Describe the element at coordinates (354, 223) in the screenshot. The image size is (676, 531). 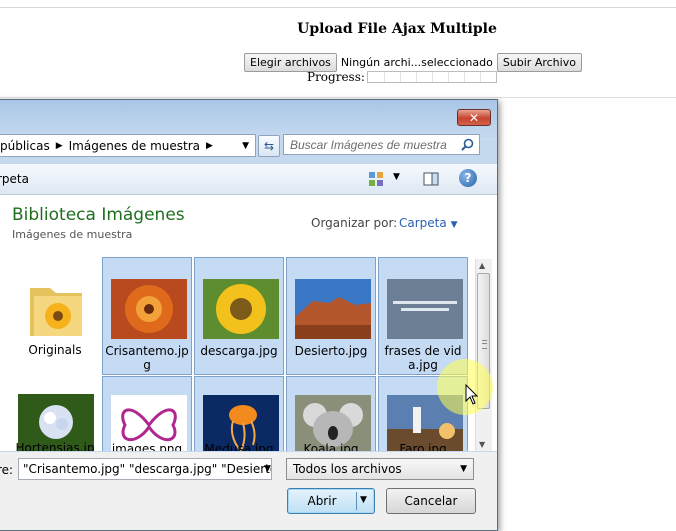
I see `organize-label: Organizar por:` at that location.